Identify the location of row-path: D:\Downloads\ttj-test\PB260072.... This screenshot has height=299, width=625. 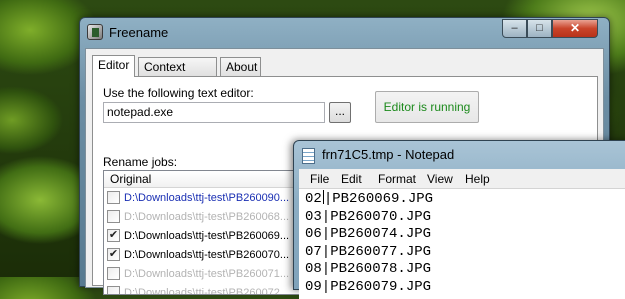
(207, 290).